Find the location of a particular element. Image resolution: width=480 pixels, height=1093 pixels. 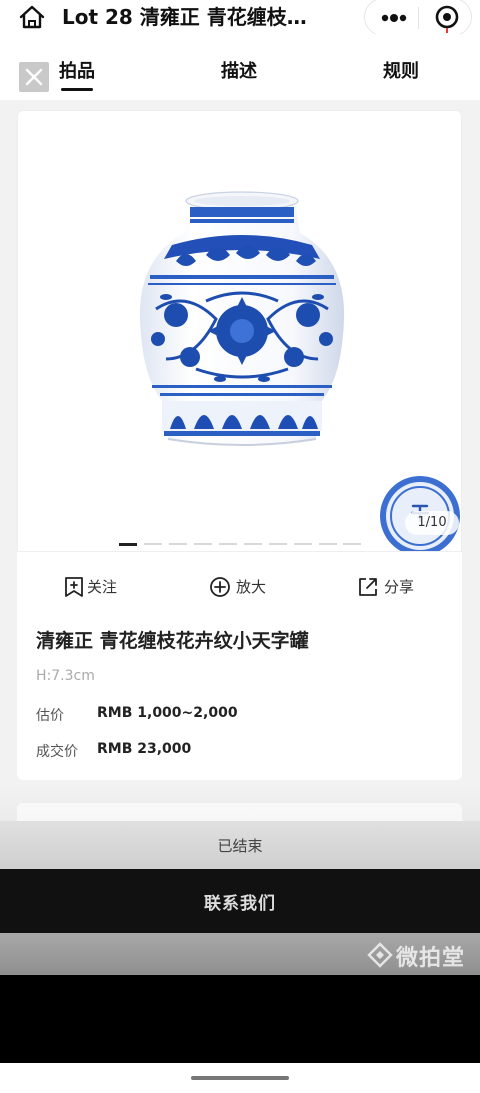

tab-lot: 拍品 is located at coordinates (77, 72).